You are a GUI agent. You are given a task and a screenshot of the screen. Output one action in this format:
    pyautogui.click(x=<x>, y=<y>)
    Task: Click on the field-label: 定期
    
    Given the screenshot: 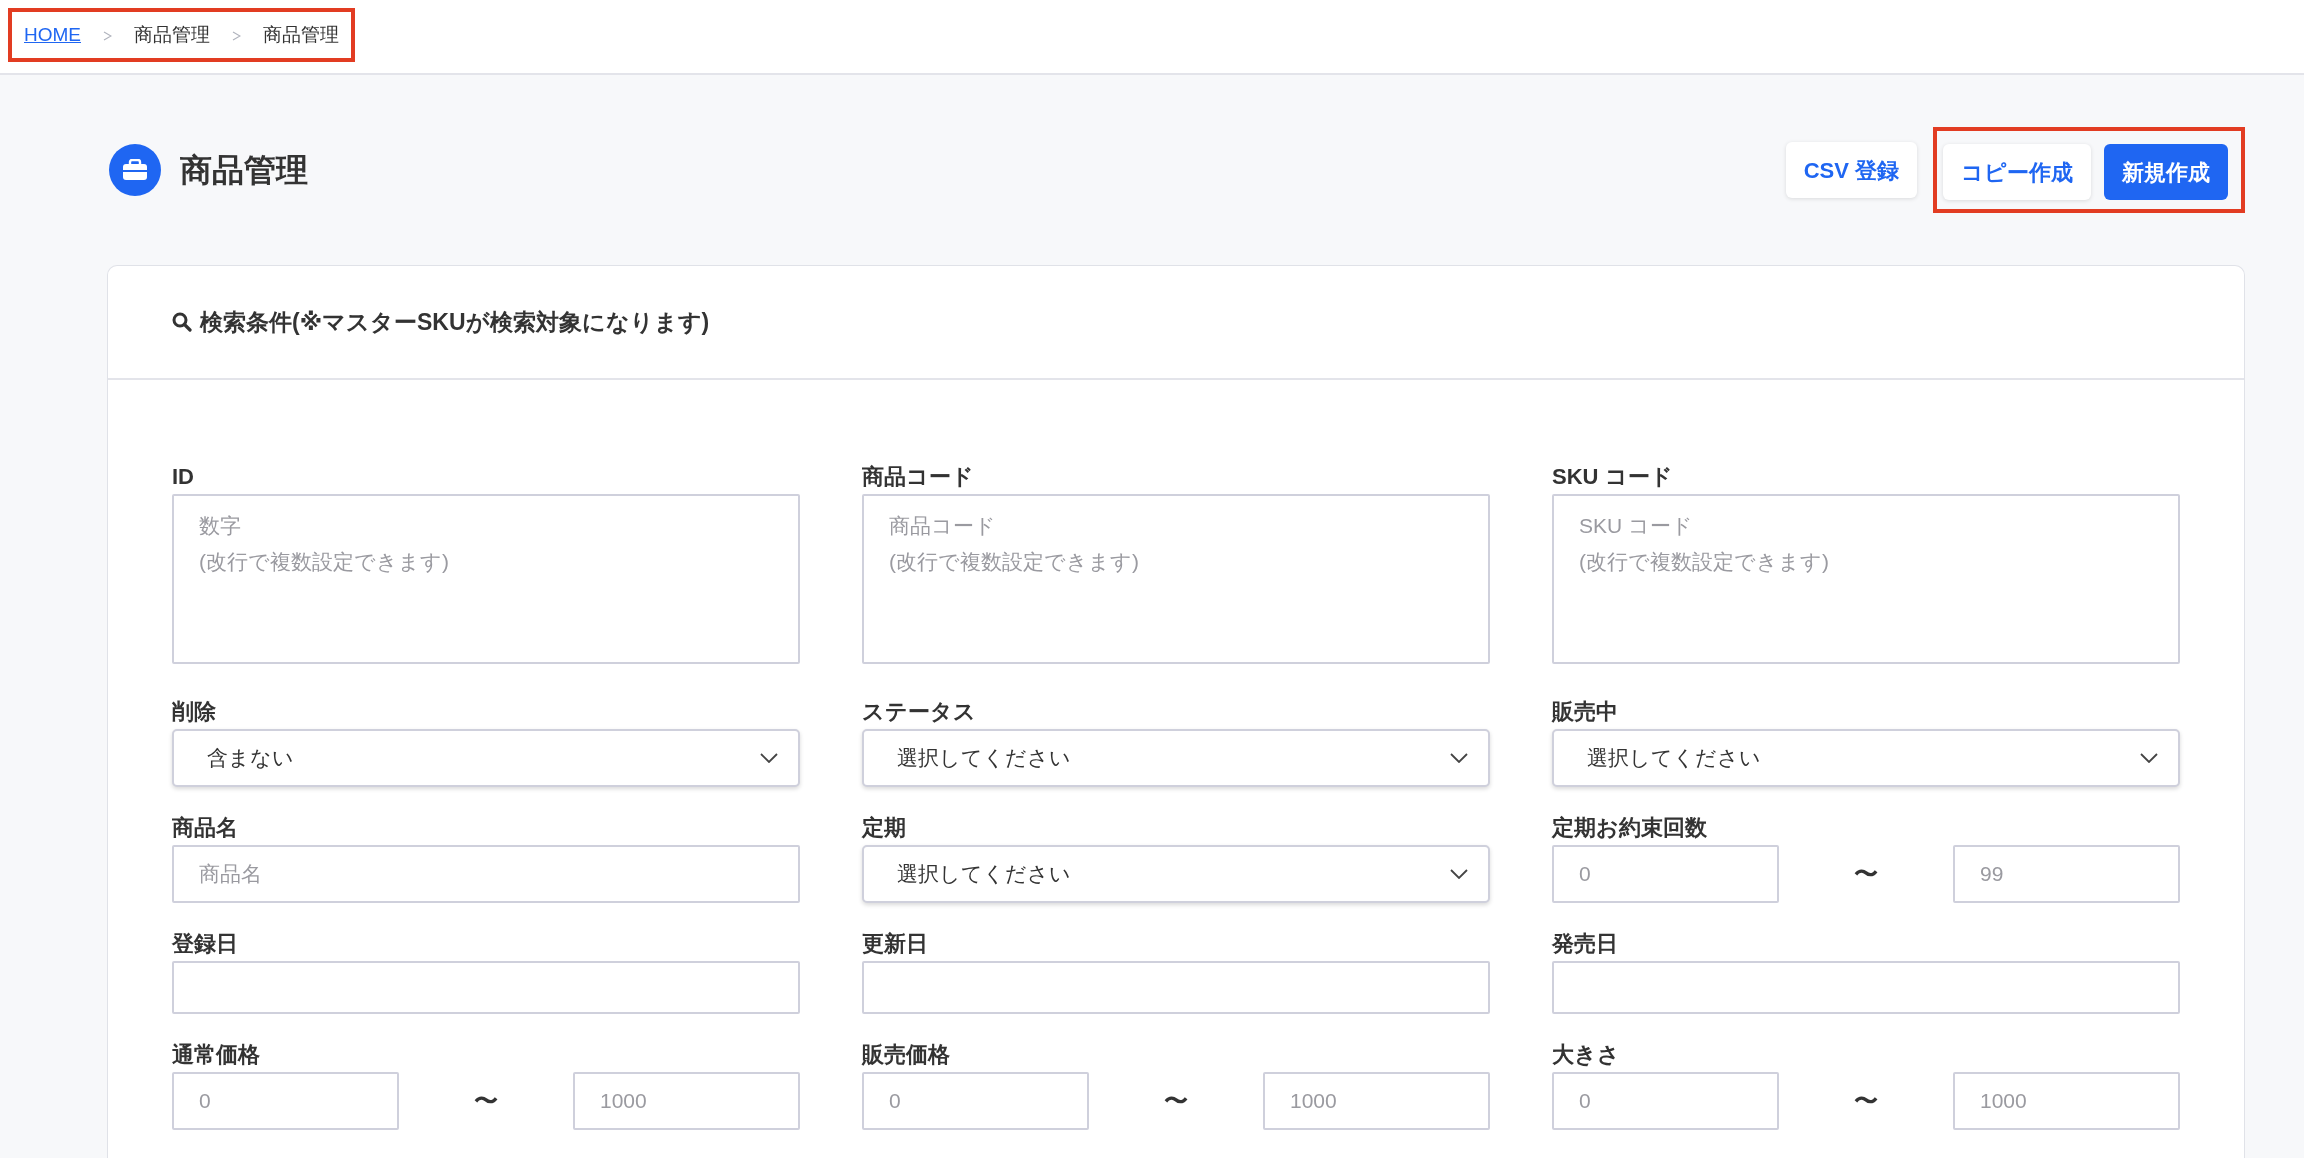 What is the action you would take?
    pyautogui.click(x=884, y=828)
    